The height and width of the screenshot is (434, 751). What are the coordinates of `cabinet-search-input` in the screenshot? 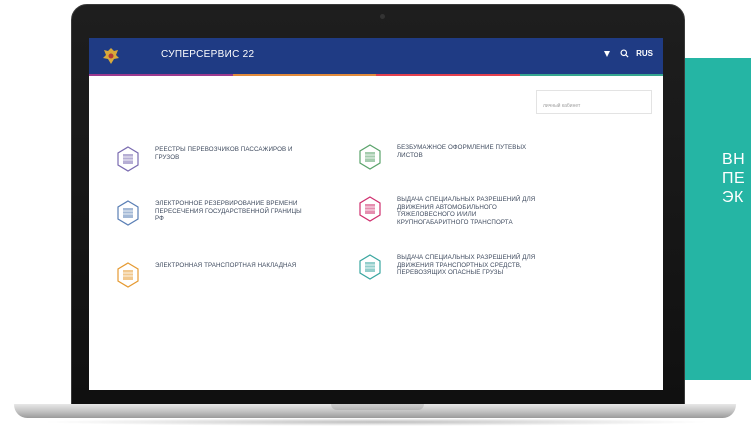 It's located at (594, 102).